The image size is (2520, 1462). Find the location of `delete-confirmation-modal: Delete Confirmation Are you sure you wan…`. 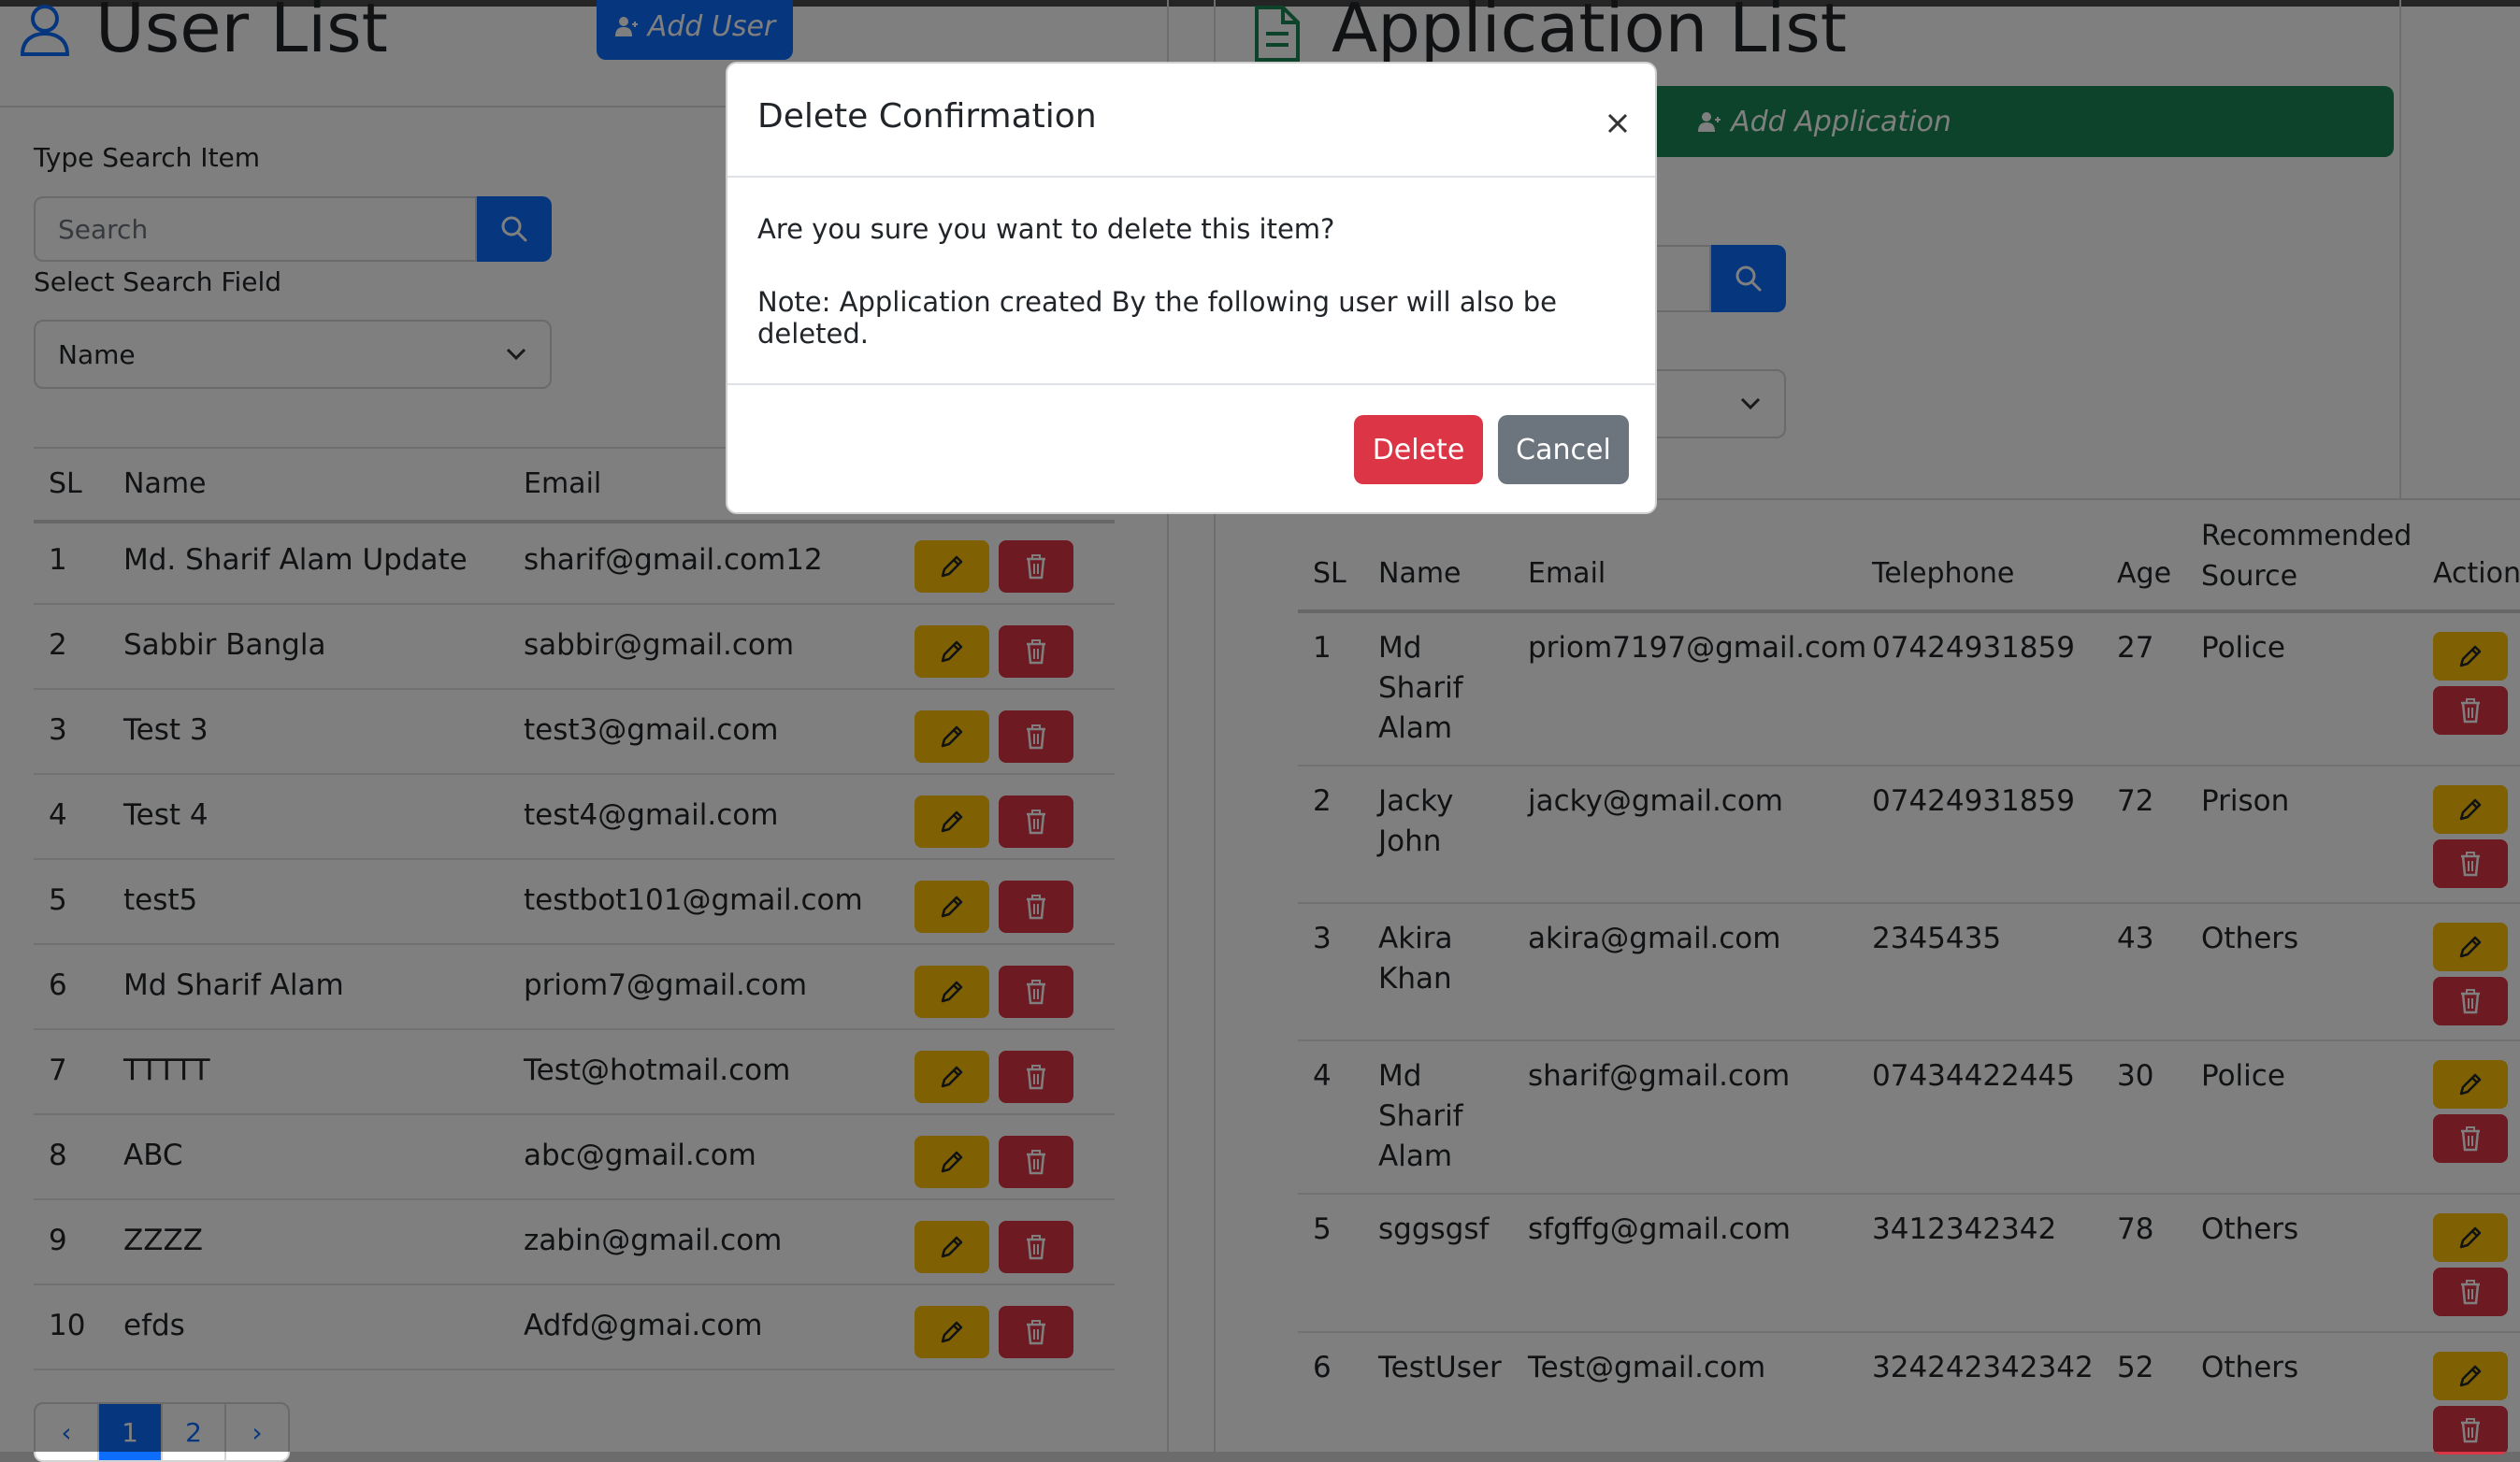

delete-confirmation-modal: Delete Confirmation Are you sure you wan… is located at coordinates (1191, 288).